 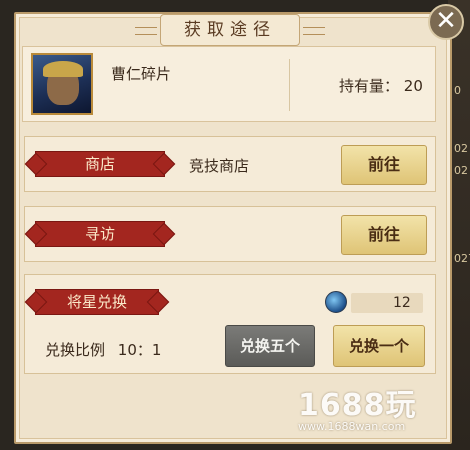 I want to click on source-tag-visit: 寻访, so click(x=100, y=234).